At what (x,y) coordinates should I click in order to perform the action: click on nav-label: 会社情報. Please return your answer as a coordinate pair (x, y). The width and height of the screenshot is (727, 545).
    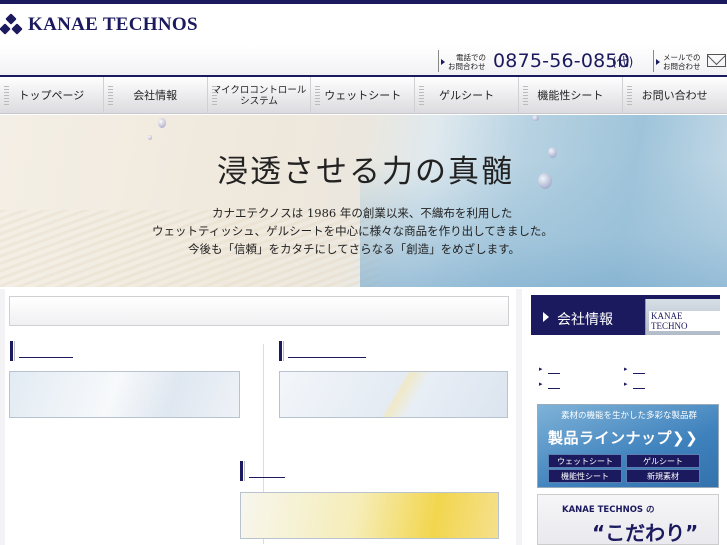
    Looking at the image, I should click on (155, 95).